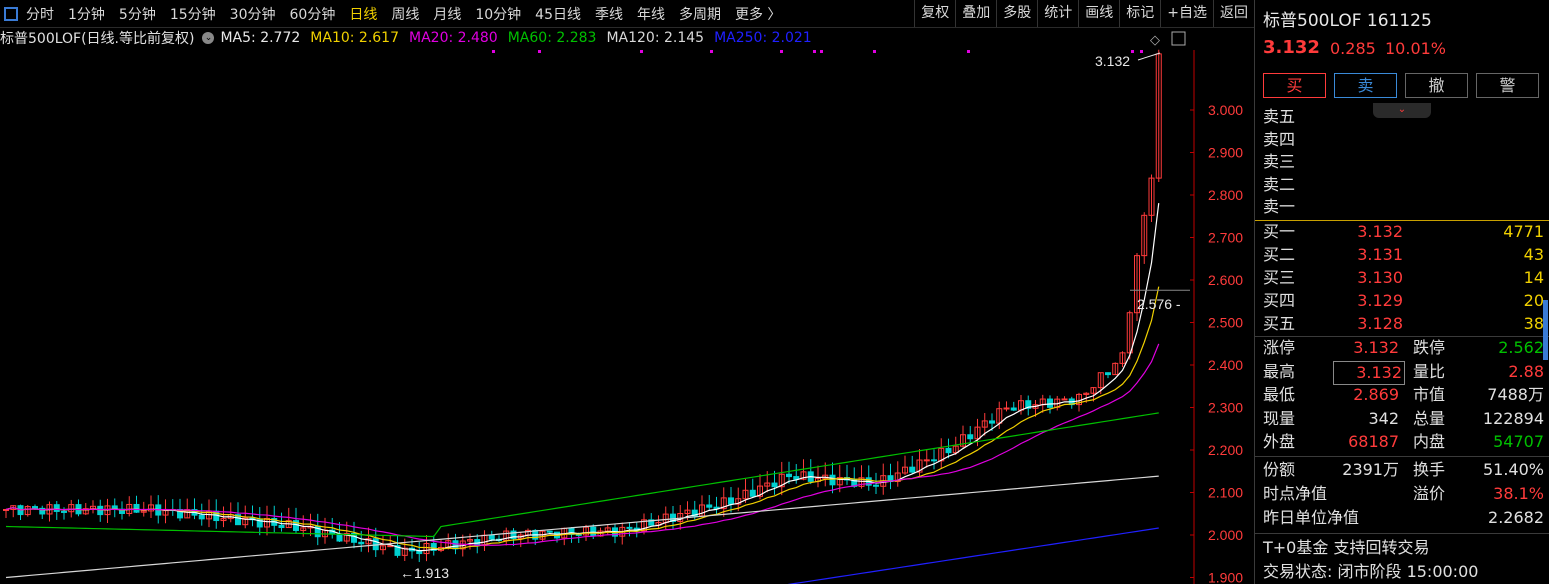 The height and width of the screenshot is (584, 1549). I want to click on buy-button: 买, so click(1294, 85).